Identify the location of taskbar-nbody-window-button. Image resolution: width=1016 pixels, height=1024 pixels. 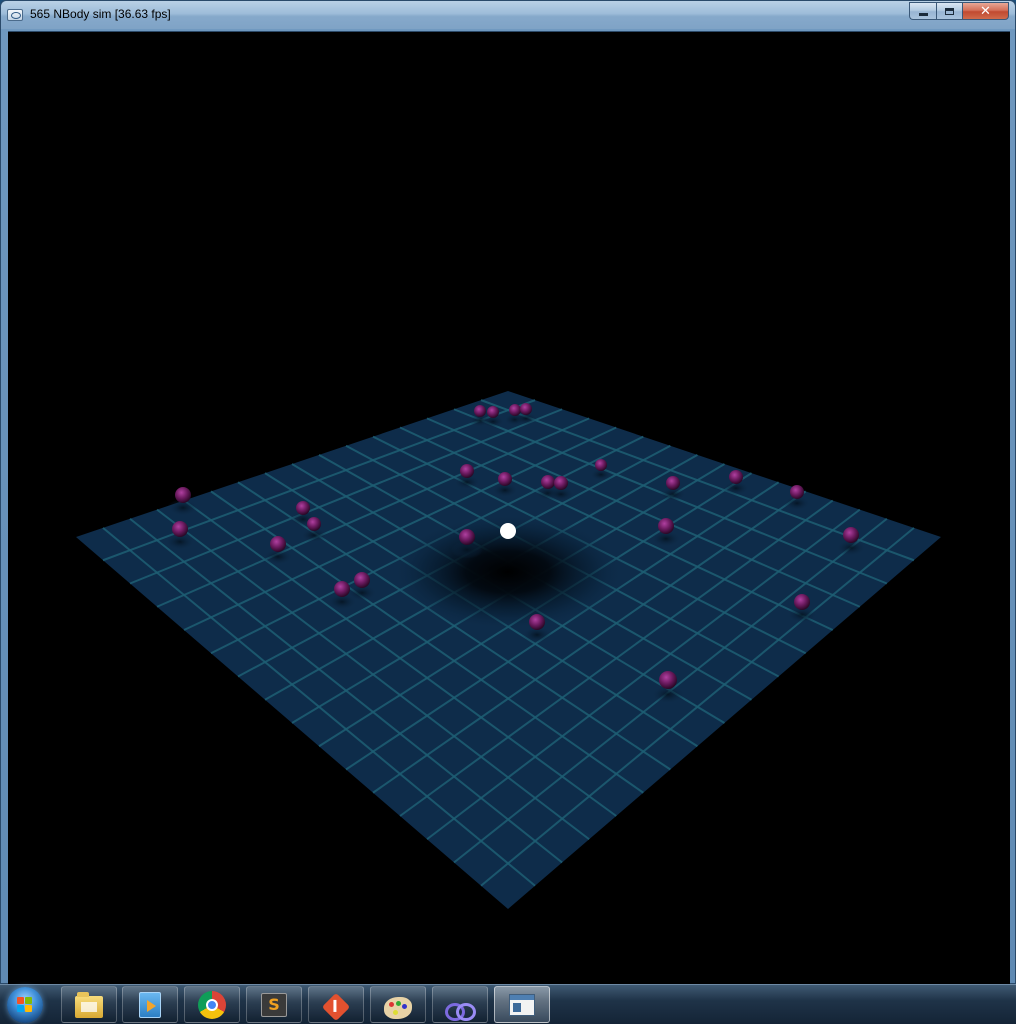
(522, 1004).